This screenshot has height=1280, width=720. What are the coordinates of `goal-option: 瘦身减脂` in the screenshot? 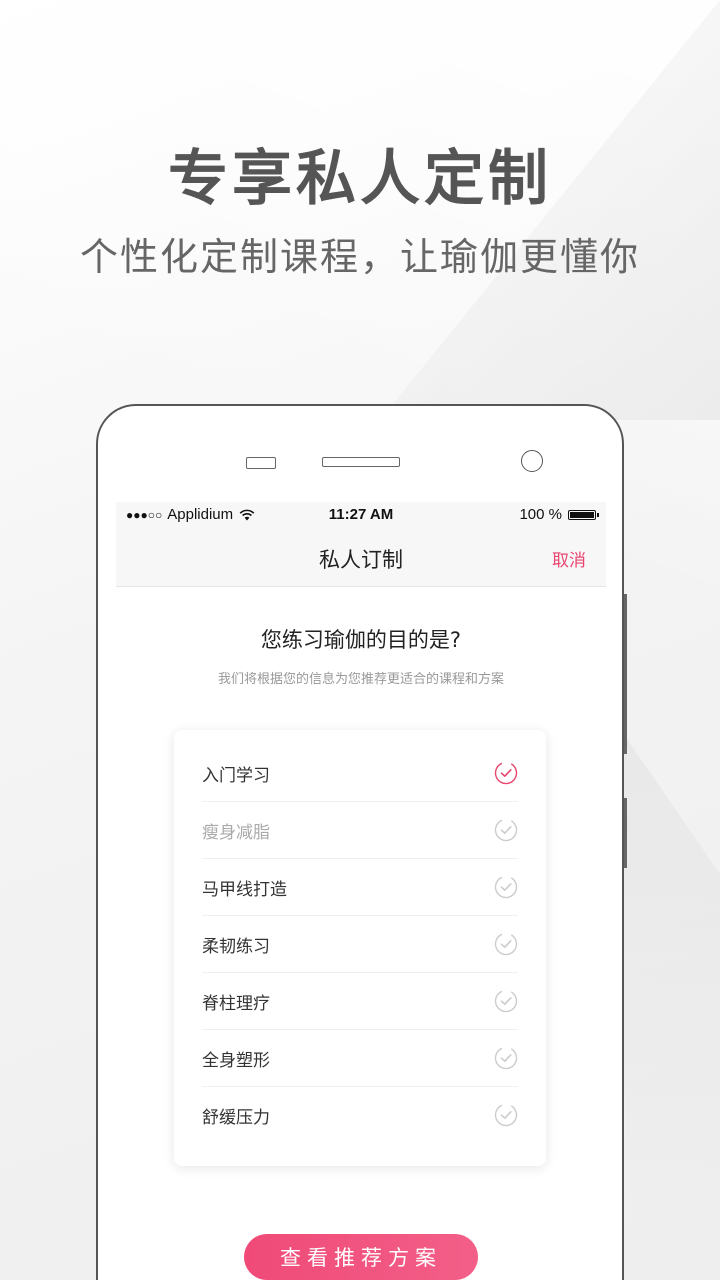 It's located at (360, 830).